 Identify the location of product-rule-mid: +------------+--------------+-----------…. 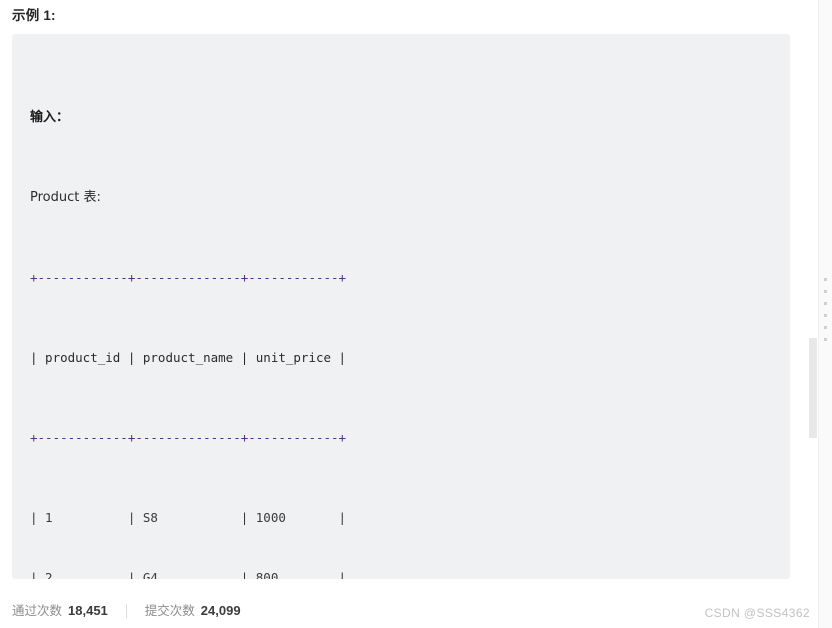
(188, 437).